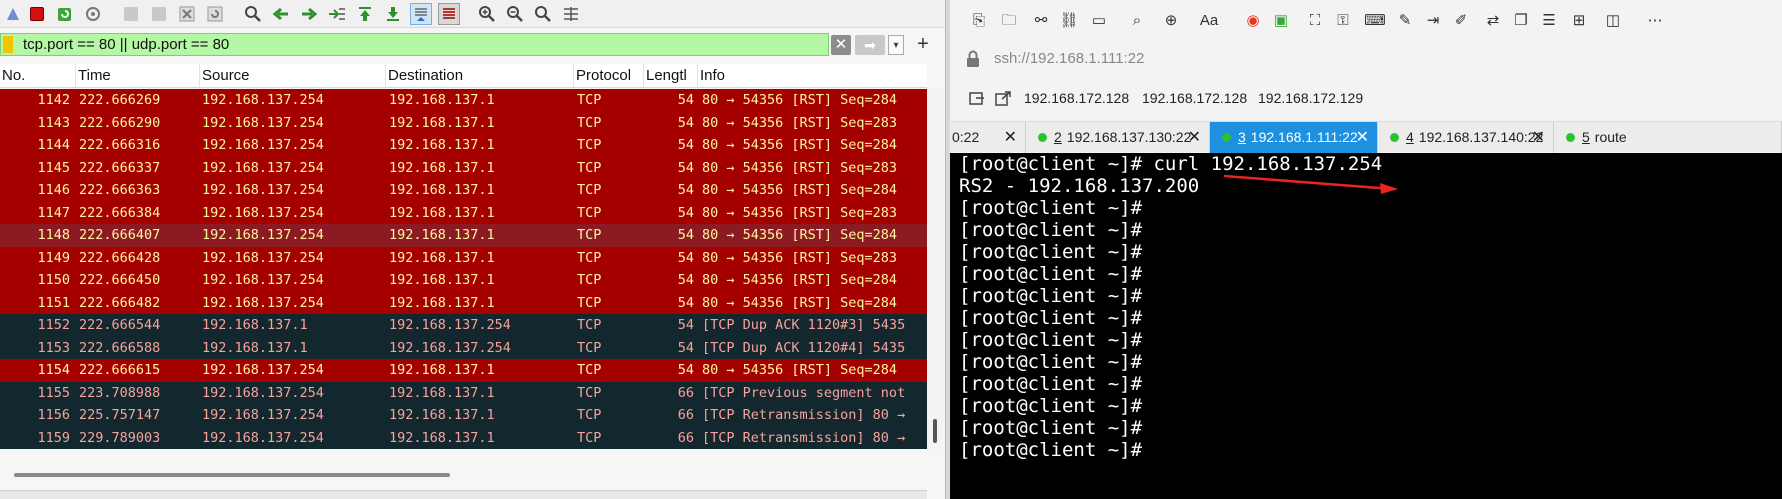 The width and height of the screenshot is (1782, 499). Describe the element at coordinates (309, 14) in the screenshot. I see `go-forward-icon` at that location.